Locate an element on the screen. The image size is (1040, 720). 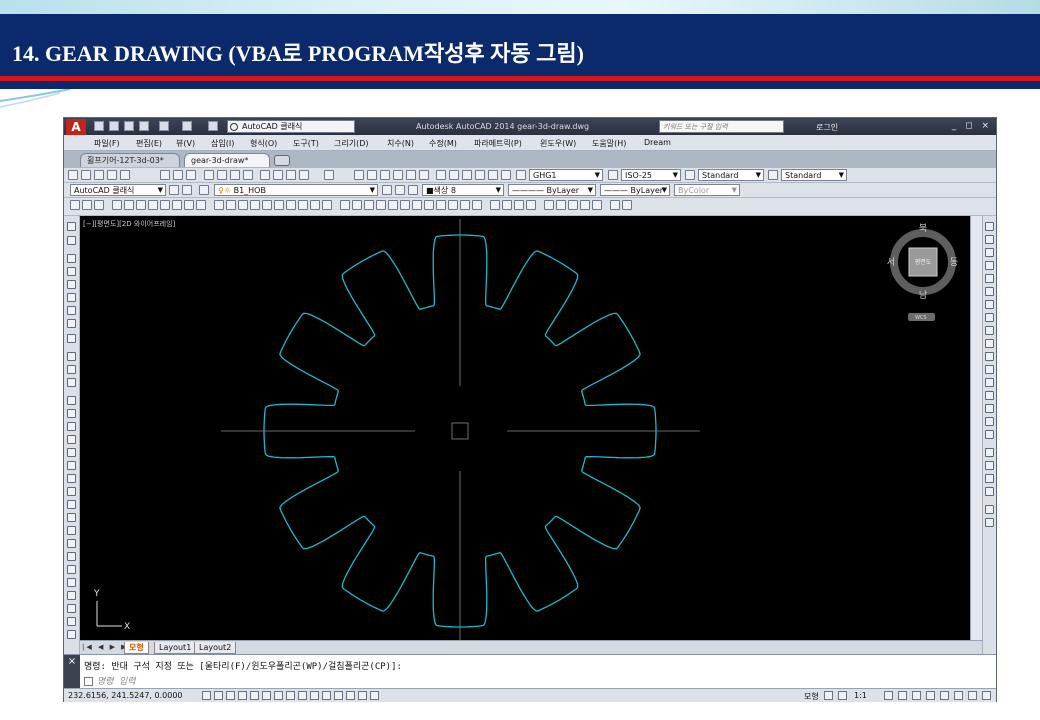
new-icon is located at coordinates (99, 126).